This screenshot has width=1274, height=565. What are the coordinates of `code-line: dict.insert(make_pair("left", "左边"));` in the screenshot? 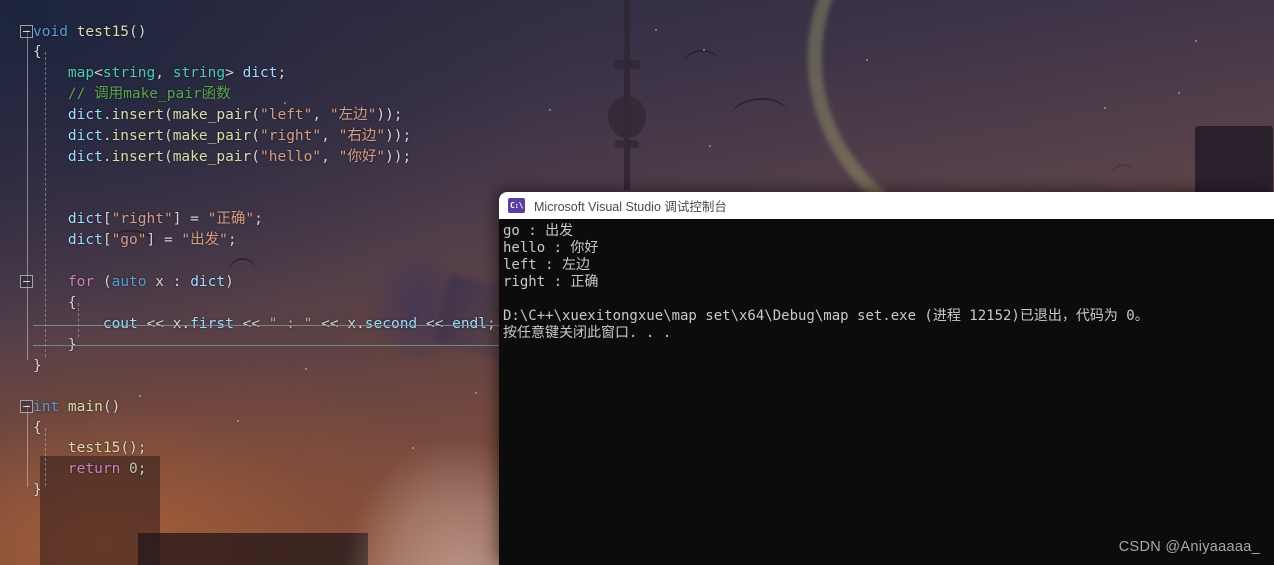 It's located at (218, 115).